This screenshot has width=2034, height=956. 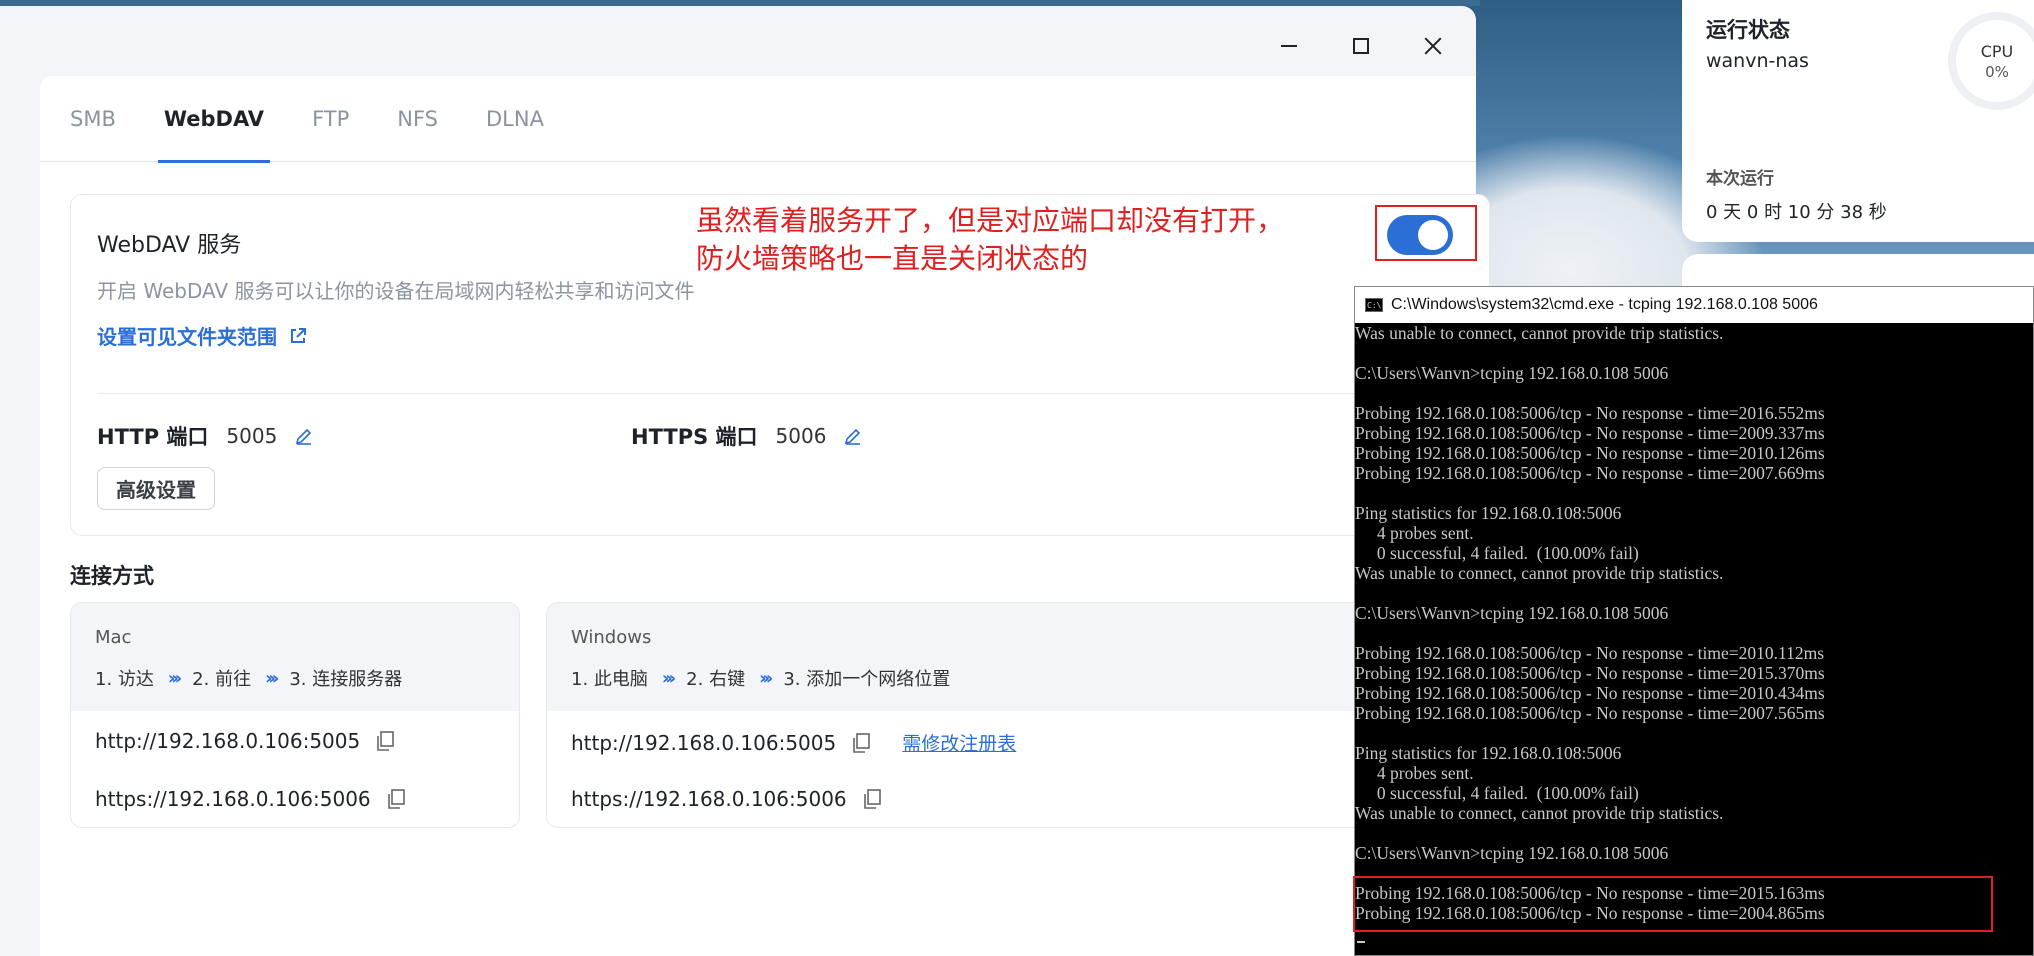 What do you see at coordinates (187, 337) in the screenshot?
I see `folder-scope-link-label: 设置可见文件夹范围` at bounding box center [187, 337].